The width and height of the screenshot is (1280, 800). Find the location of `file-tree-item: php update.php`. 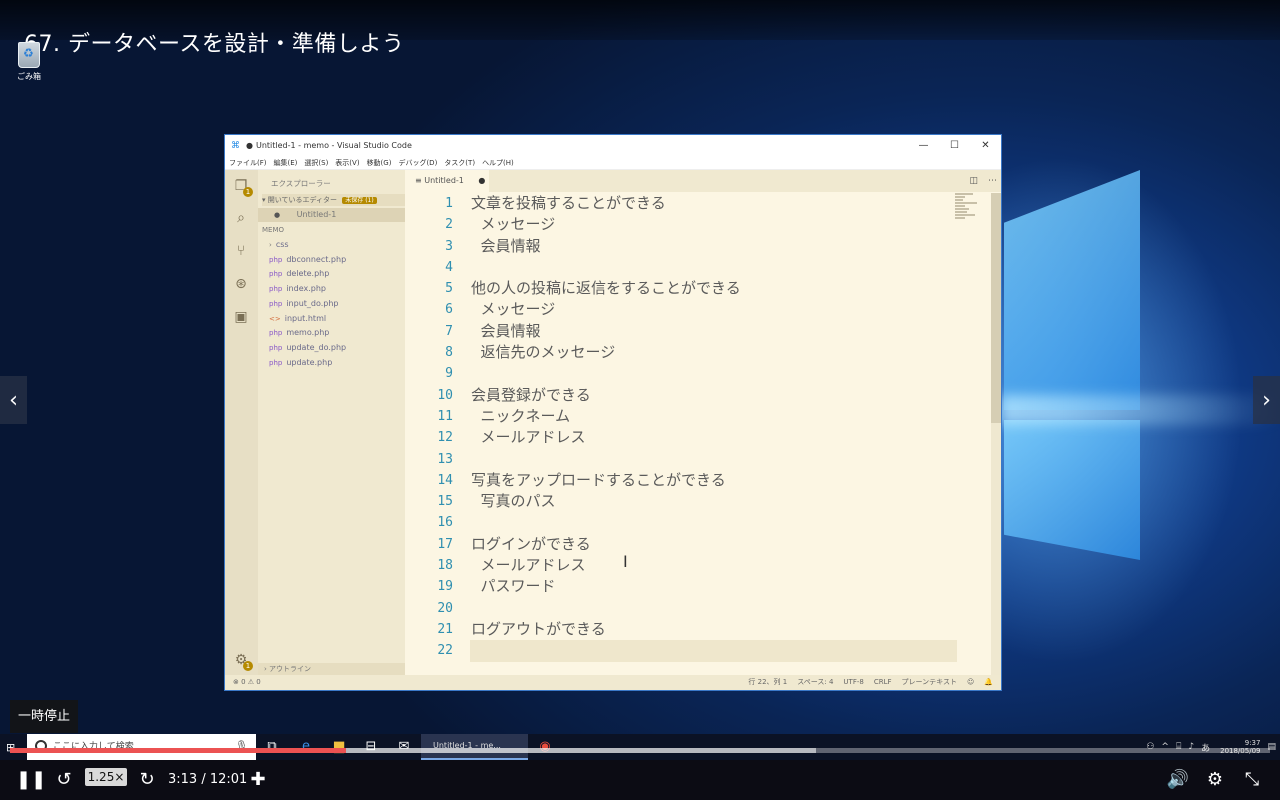

file-tree-item: php update.php is located at coordinates (300, 363).